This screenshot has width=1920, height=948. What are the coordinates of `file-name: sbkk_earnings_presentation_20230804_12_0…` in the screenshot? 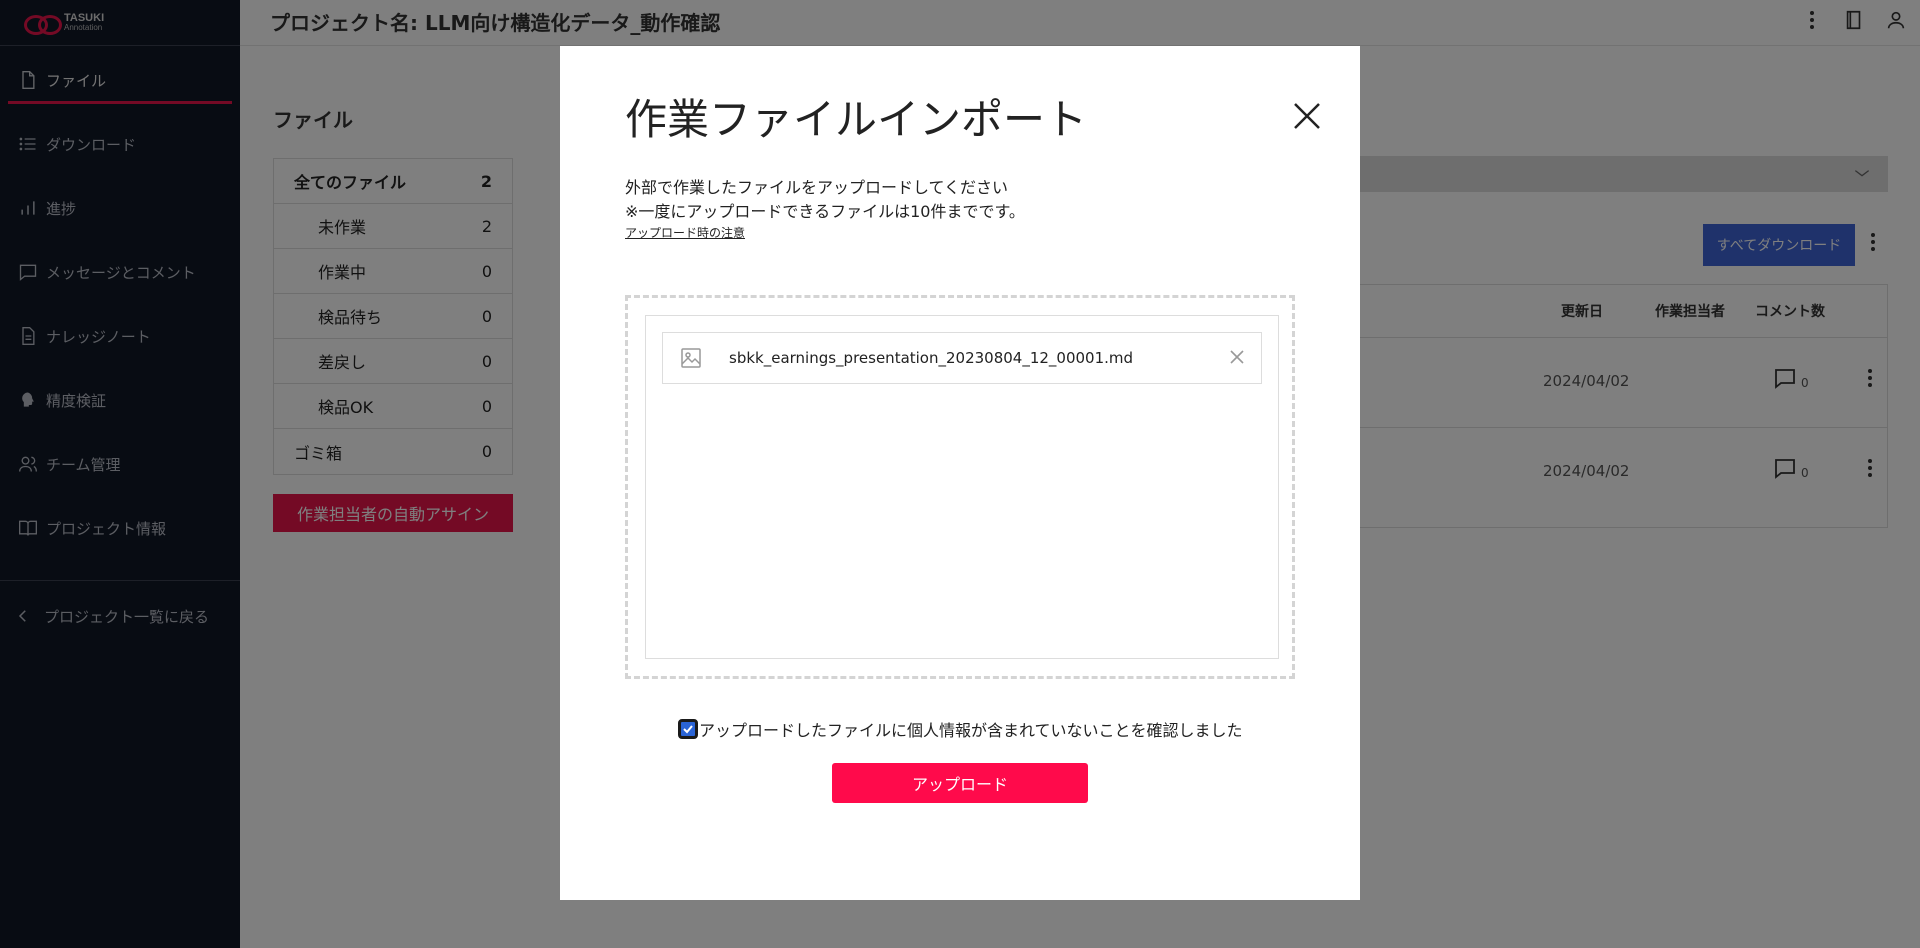 It's located at (931, 358).